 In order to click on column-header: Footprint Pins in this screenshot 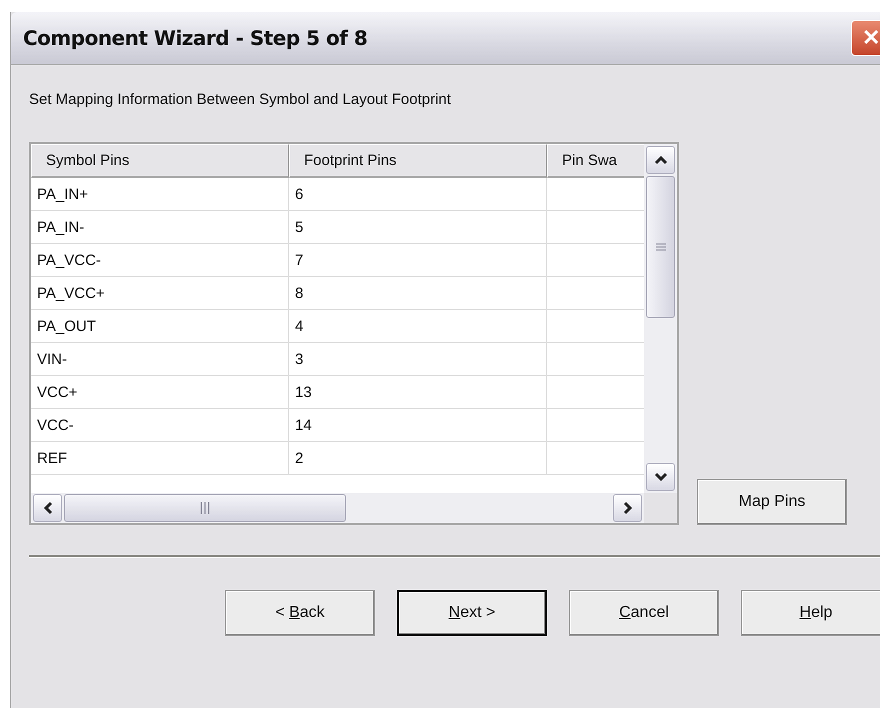, I will do `click(418, 161)`.